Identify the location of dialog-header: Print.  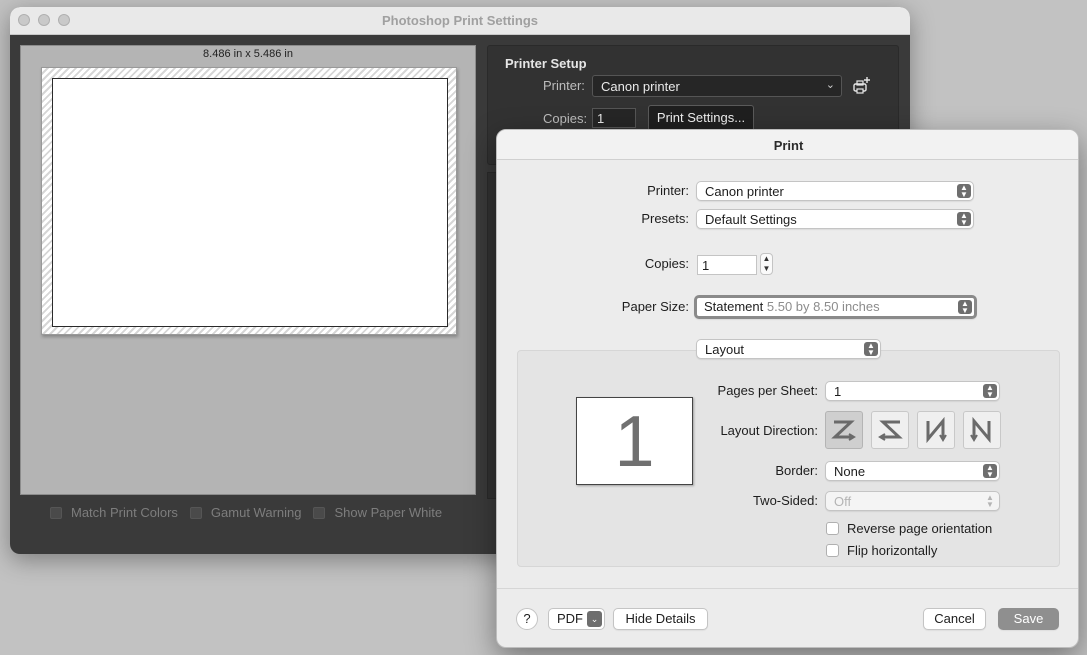
(787, 145).